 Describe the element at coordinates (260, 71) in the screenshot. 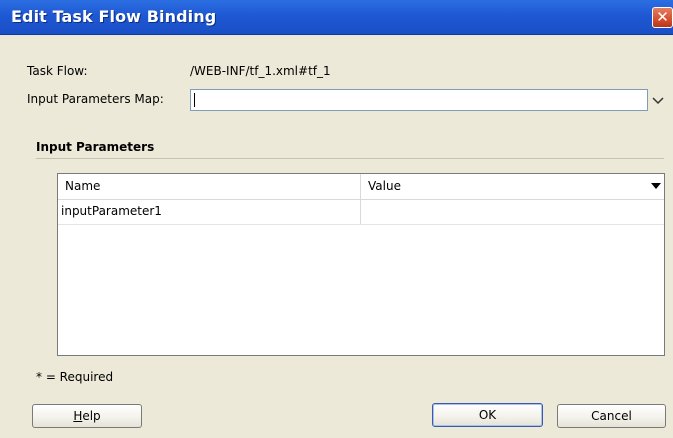

I see `task-flow-value: /WEB-INF/tf_1.xml#tf_1` at that location.